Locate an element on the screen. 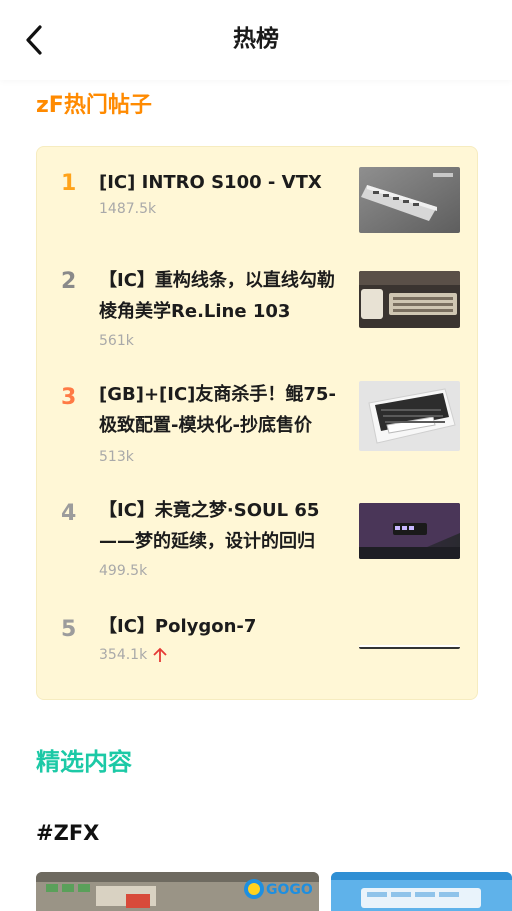  rank-number: 1 is located at coordinates (69, 183).